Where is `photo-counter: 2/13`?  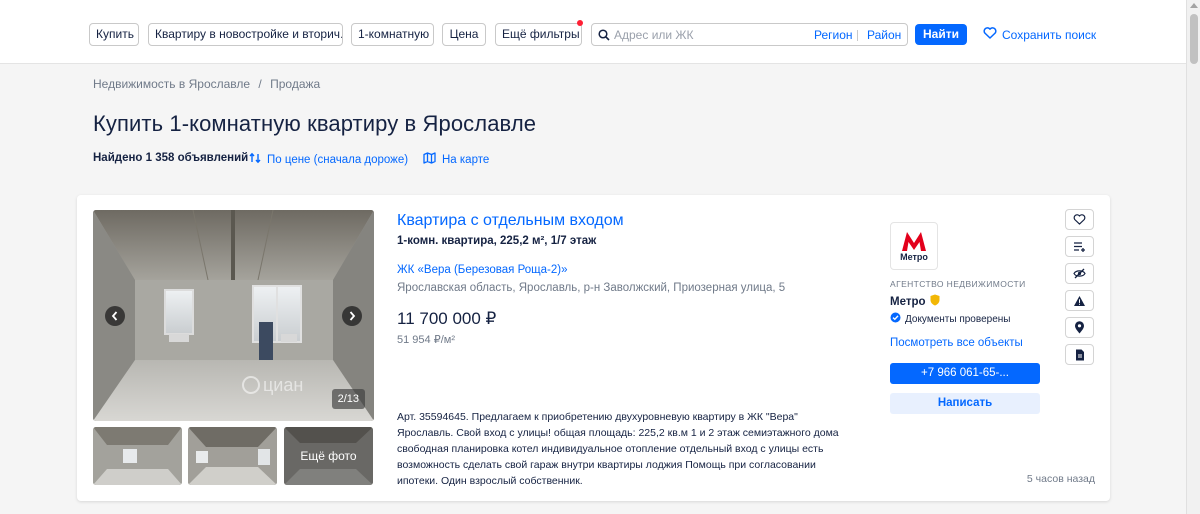 photo-counter: 2/13 is located at coordinates (348, 399).